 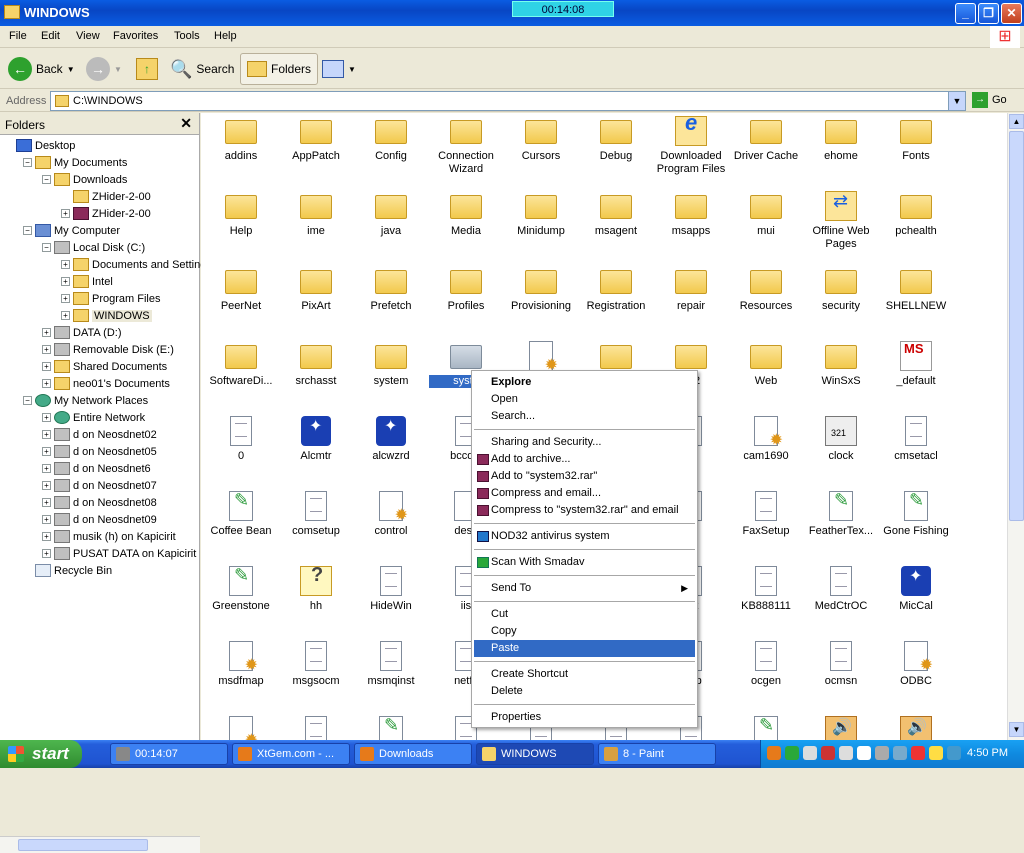 What do you see at coordinates (616, 214) in the screenshot?
I see `file-item: msagent` at bounding box center [616, 214].